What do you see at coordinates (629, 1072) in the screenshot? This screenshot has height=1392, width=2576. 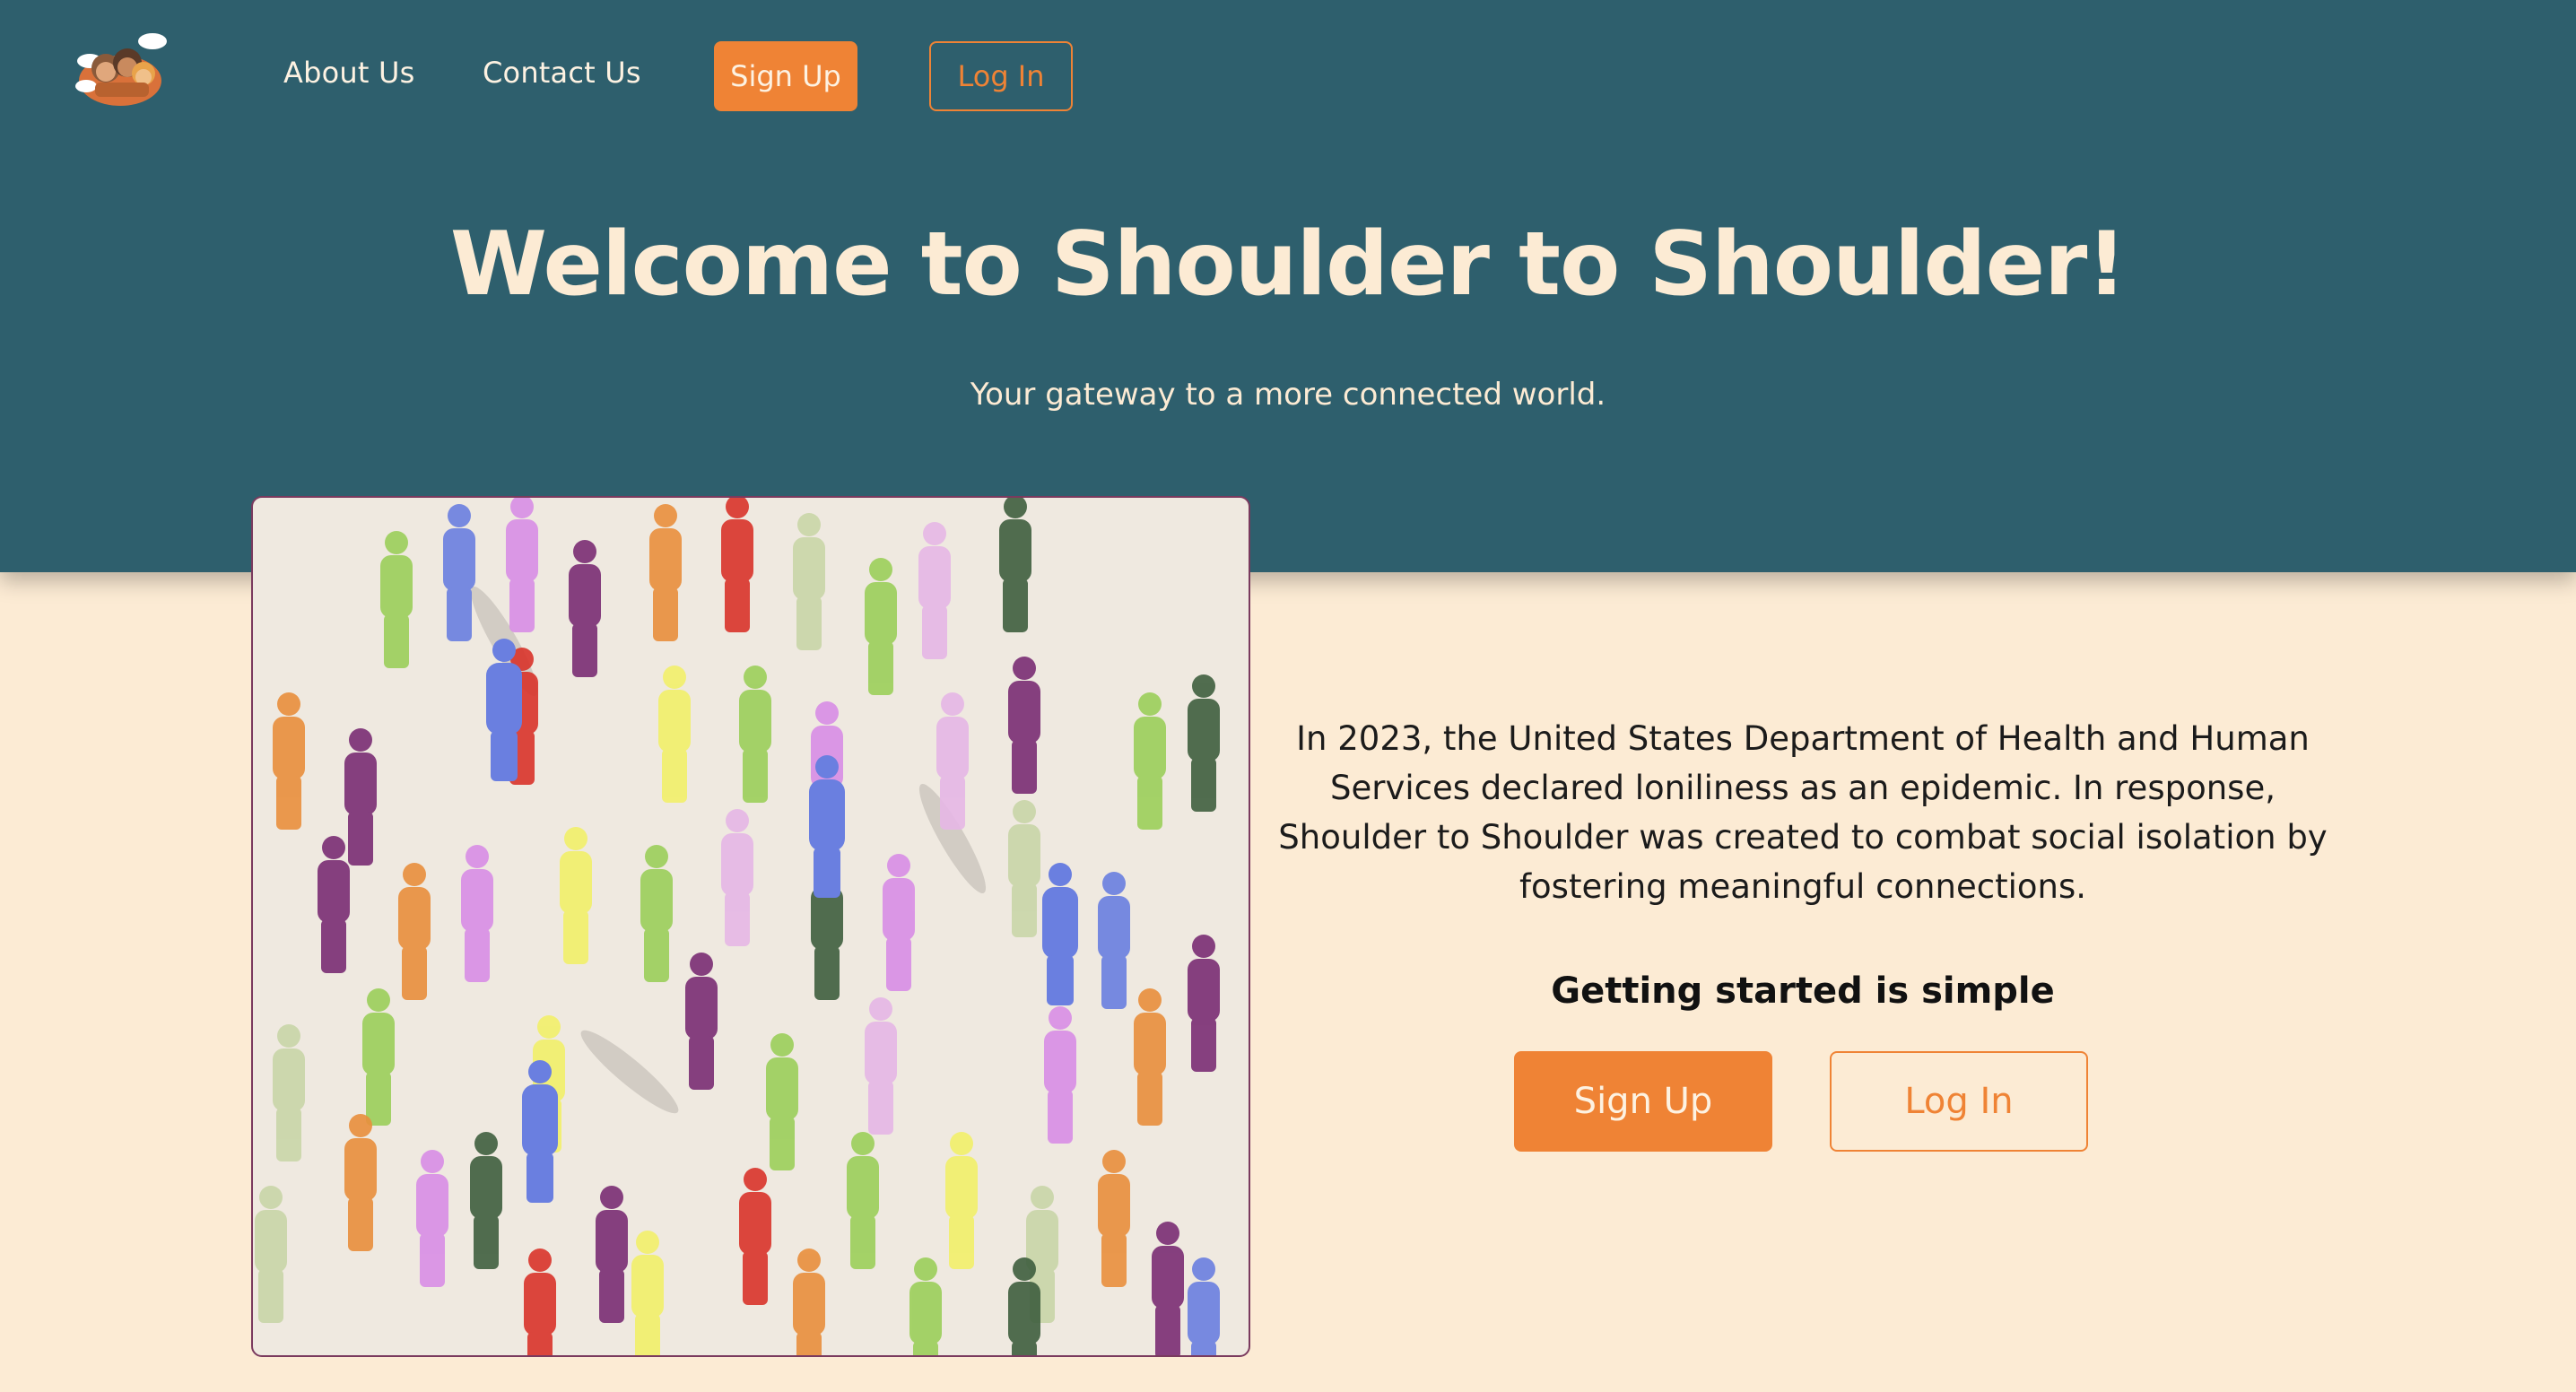 I see `figure-shadow` at bounding box center [629, 1072].